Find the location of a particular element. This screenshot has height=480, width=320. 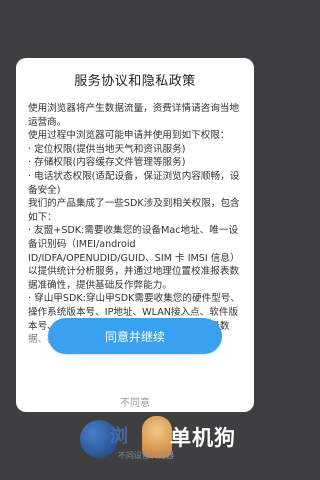

watermark-brand: 单机狗 is located at coordinates (203, 438).